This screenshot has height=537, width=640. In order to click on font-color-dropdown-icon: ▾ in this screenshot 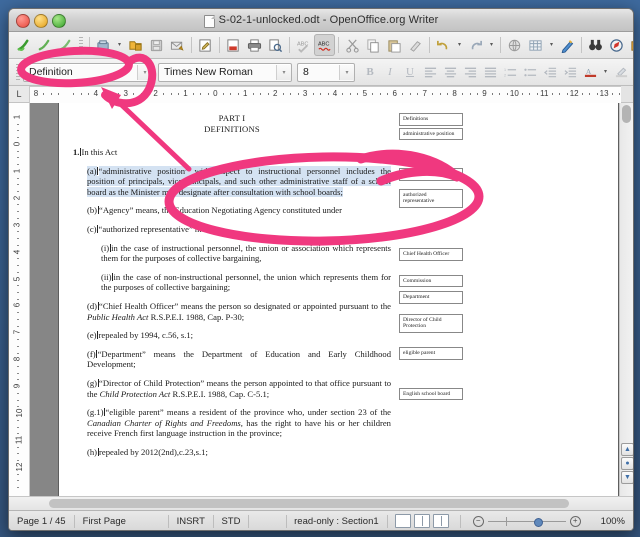, I will do `click(605, 72)`.